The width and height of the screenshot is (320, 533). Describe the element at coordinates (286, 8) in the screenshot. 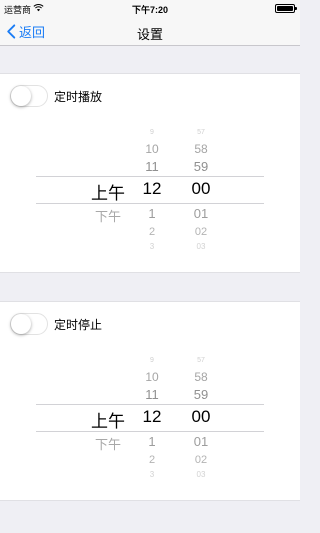

I see `battery-icon` at that location.